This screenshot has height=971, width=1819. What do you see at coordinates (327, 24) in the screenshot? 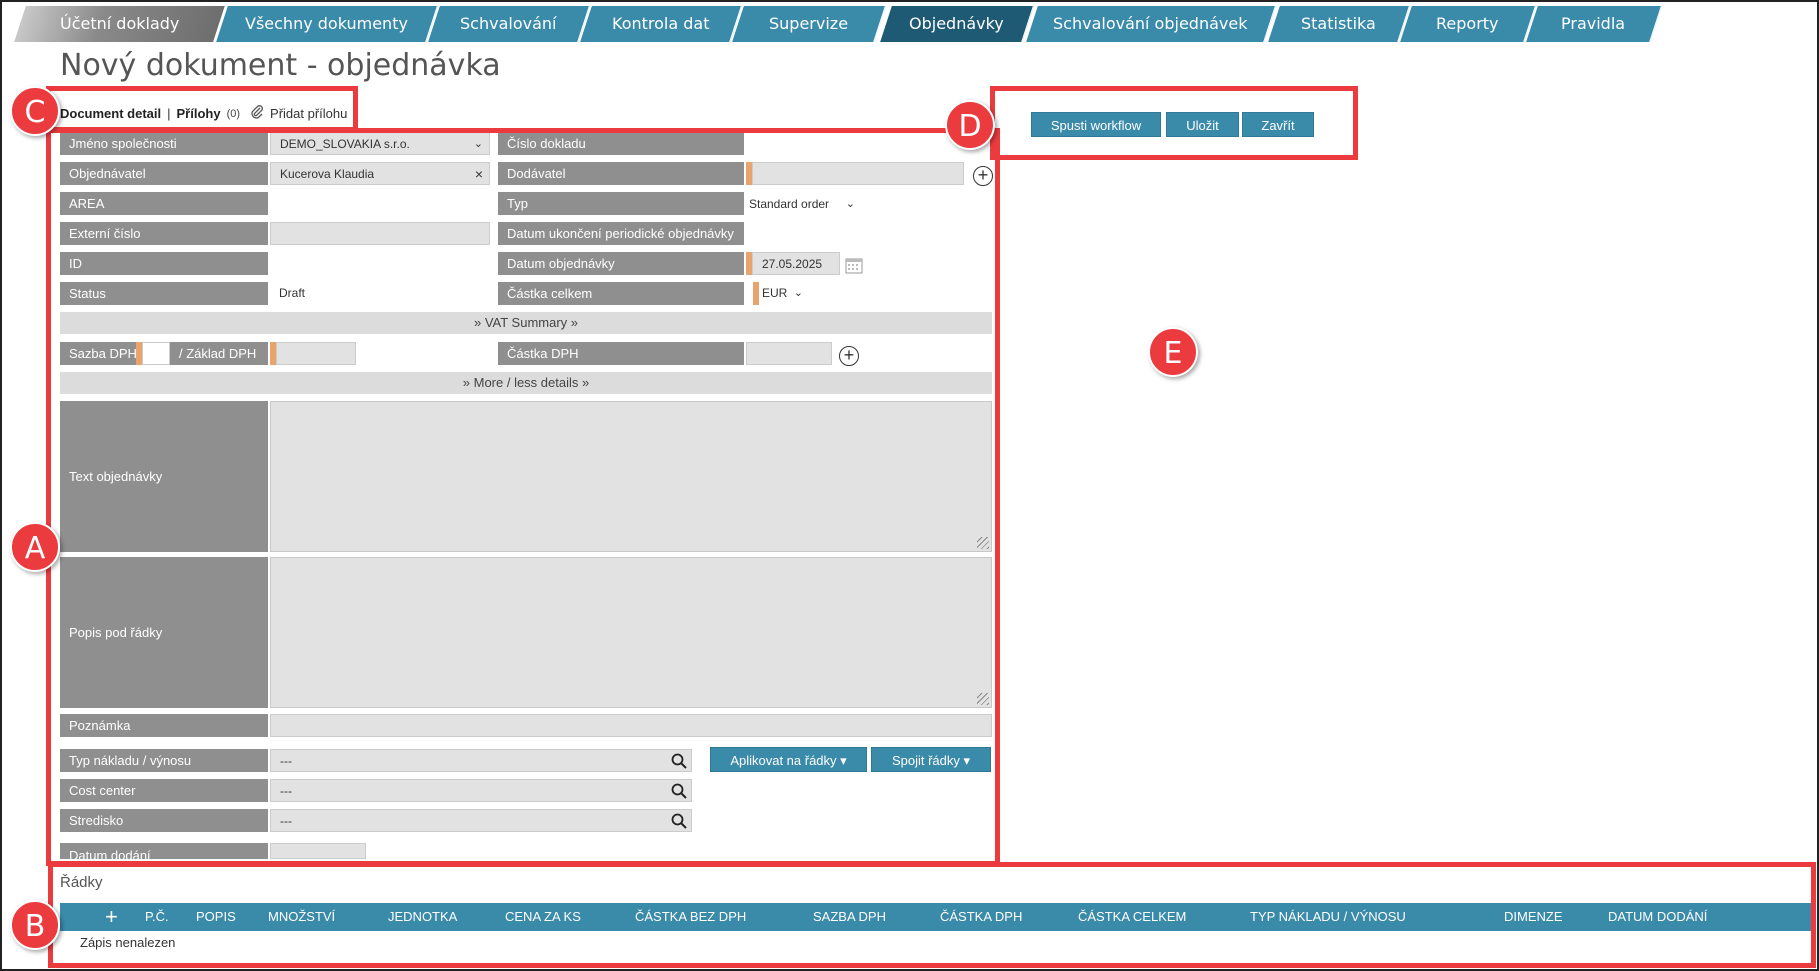
I see `tab-vsechny-dokumenty: Všechny dokumenty` at bounding box center [327, 24].